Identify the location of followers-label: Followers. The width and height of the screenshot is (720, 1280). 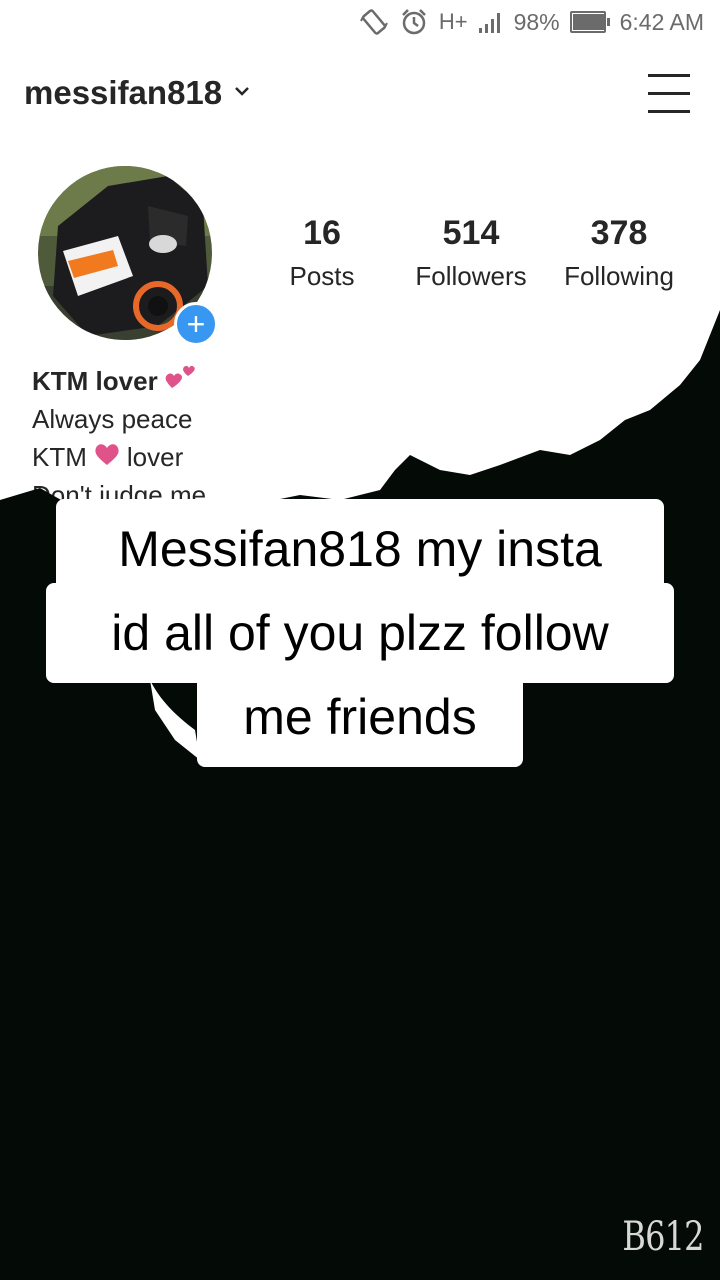
(471, 276).